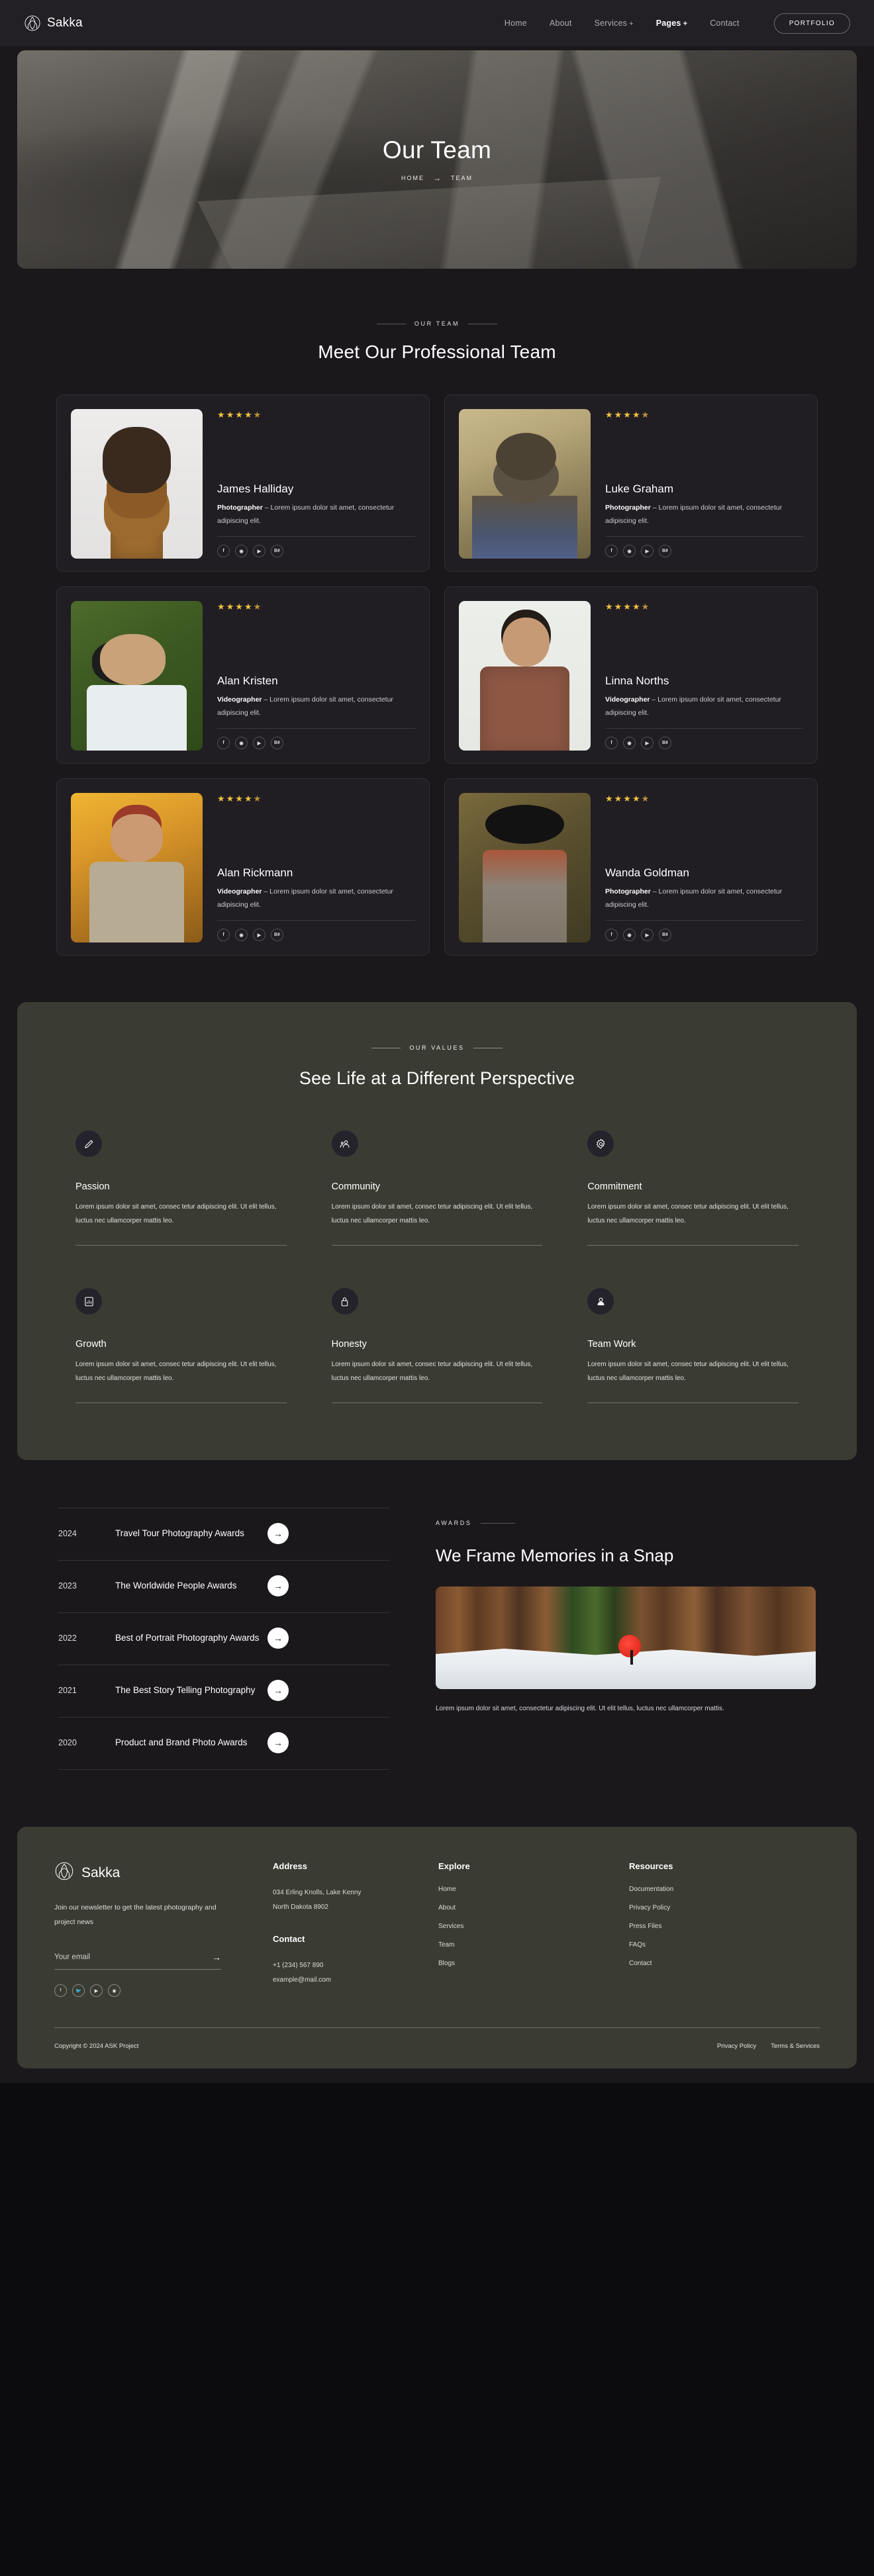 This screenshot has height=2576, width=874. I want to click on twitter-icon: 🐦, so click(78, 1991).